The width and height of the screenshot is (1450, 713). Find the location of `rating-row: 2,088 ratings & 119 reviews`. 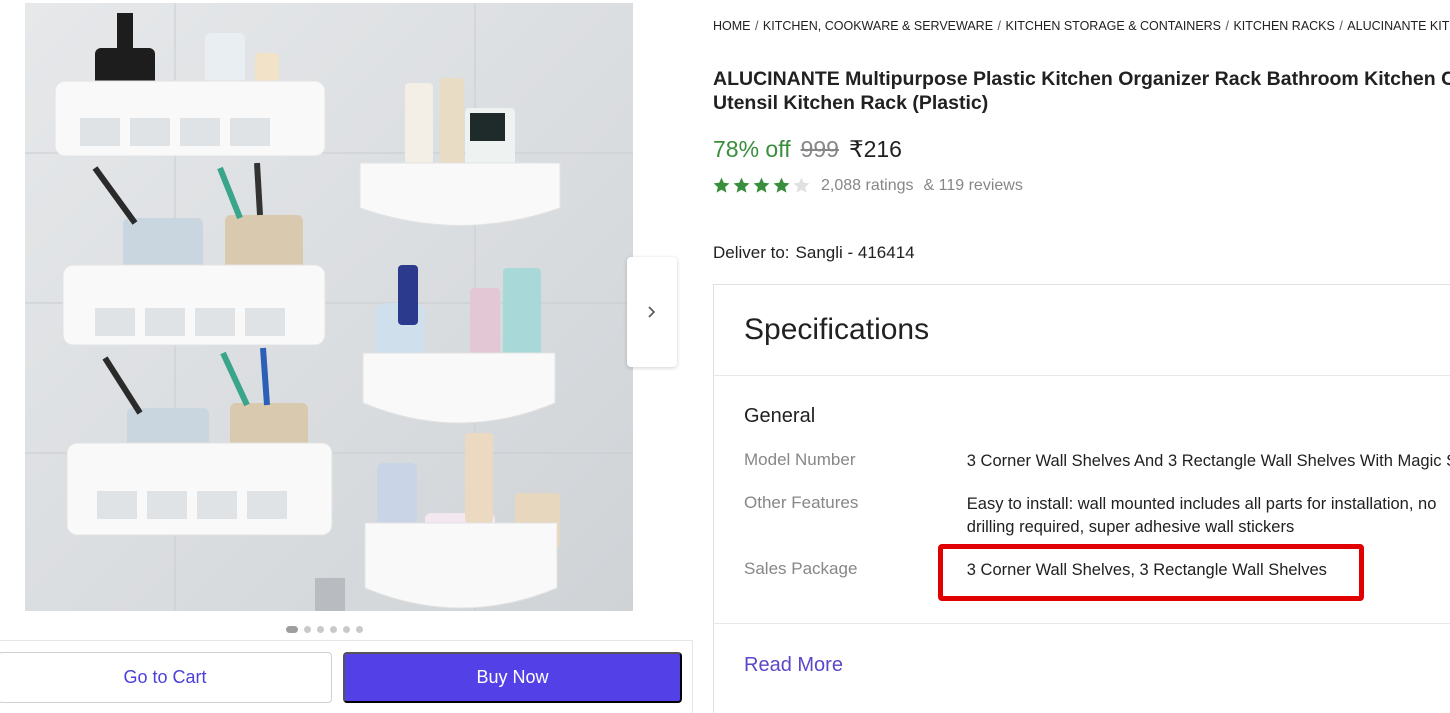

rating-row: 2,088 ratings & 119 reviews is located at coordinates (867, 185).